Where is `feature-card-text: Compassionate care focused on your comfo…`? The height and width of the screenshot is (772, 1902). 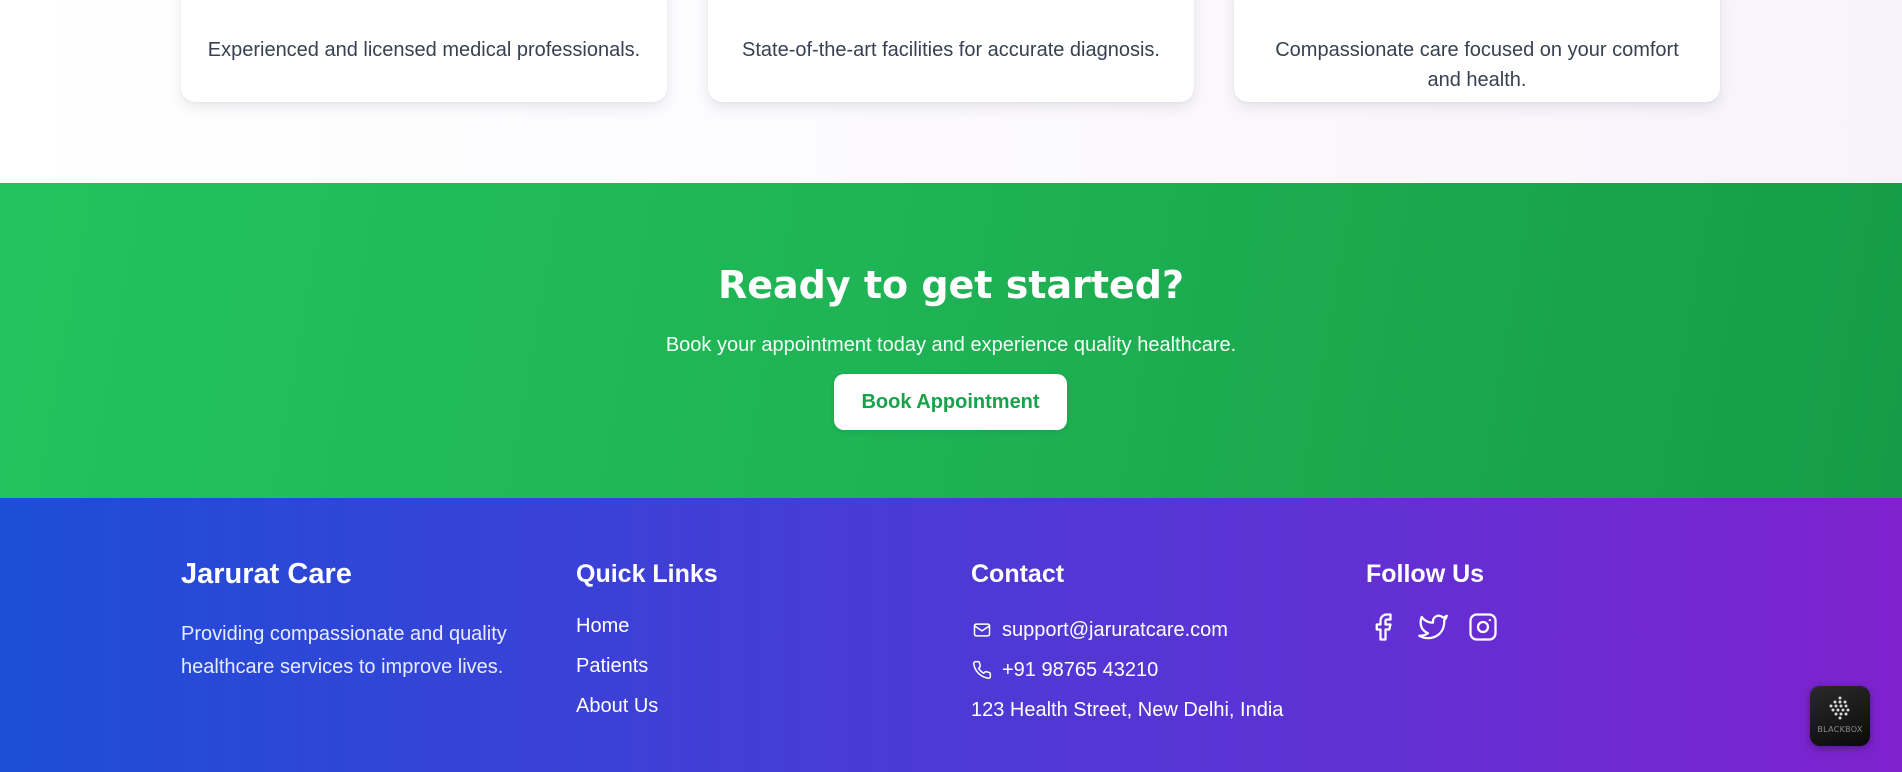
feature-card-text: Compassionate care focused on your comfo… is located at coordinates (1477, 65).